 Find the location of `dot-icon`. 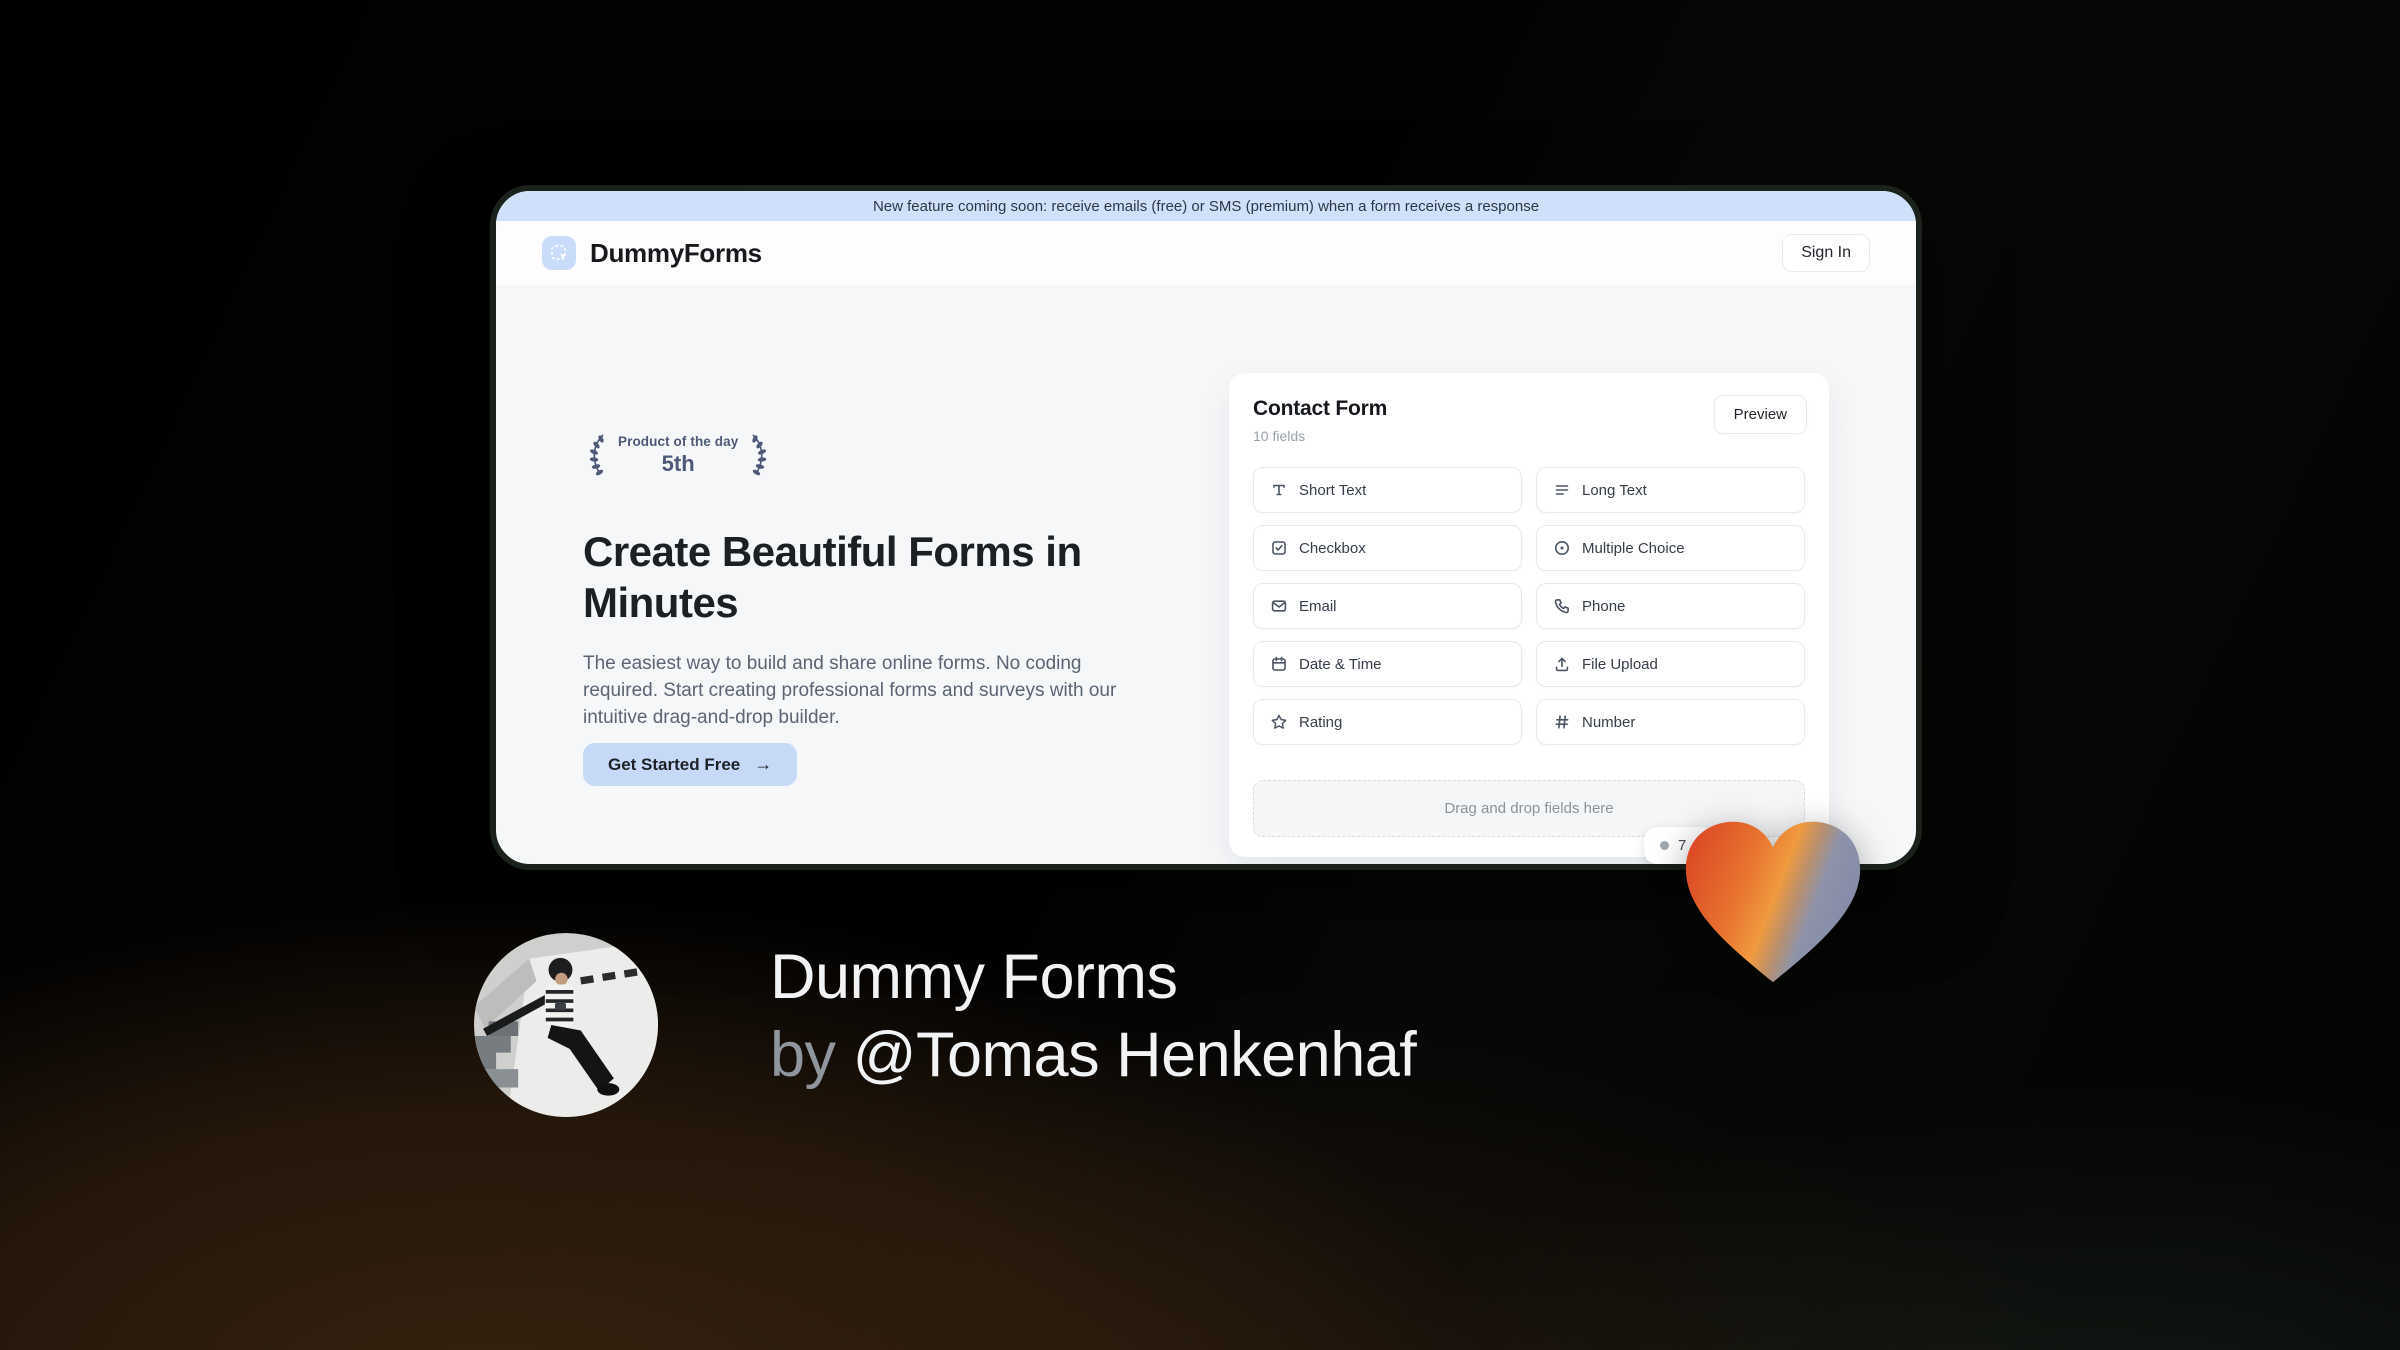

dot-icon is located at coordinates (1664, 845).